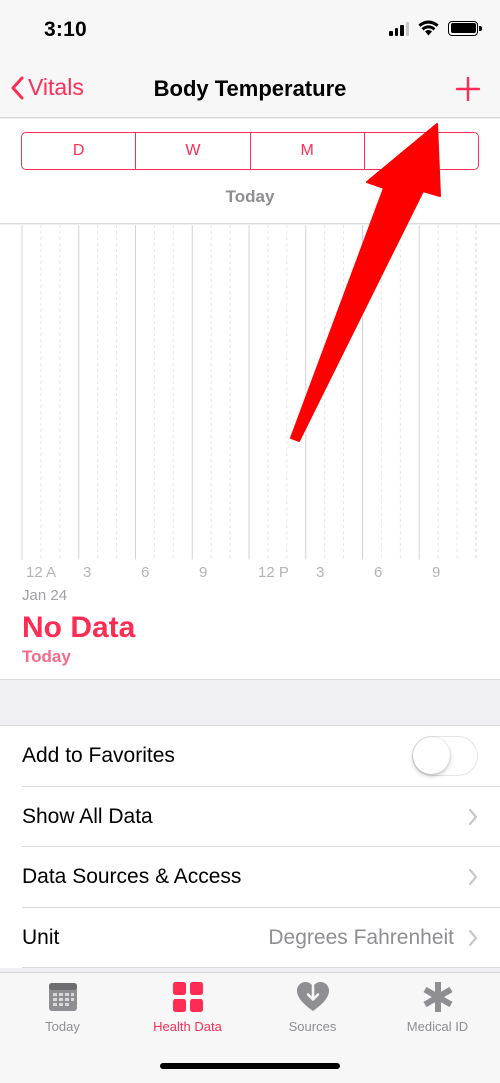  What do you see at coordinates (45, 595) in the screenshot?
I see `chart-date: Jan 24` at bounding box center [45, 595].